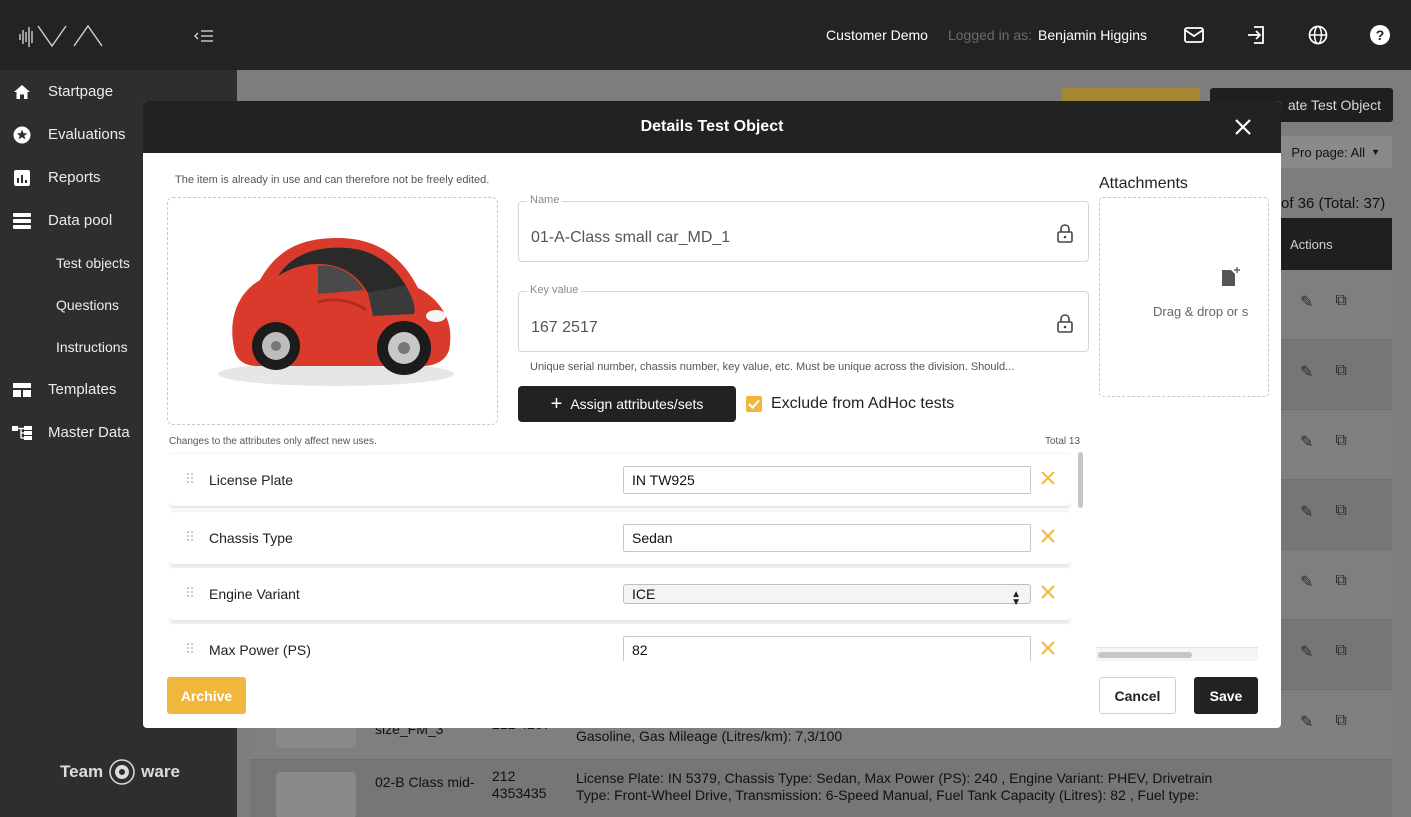 This screenshot has height=817, width=1411. What do you see at coordinates (803, 228) in the screenshot?
I see `name-field: Name 01-A-Class small car_MD_1` at bounding box center [803, 228].